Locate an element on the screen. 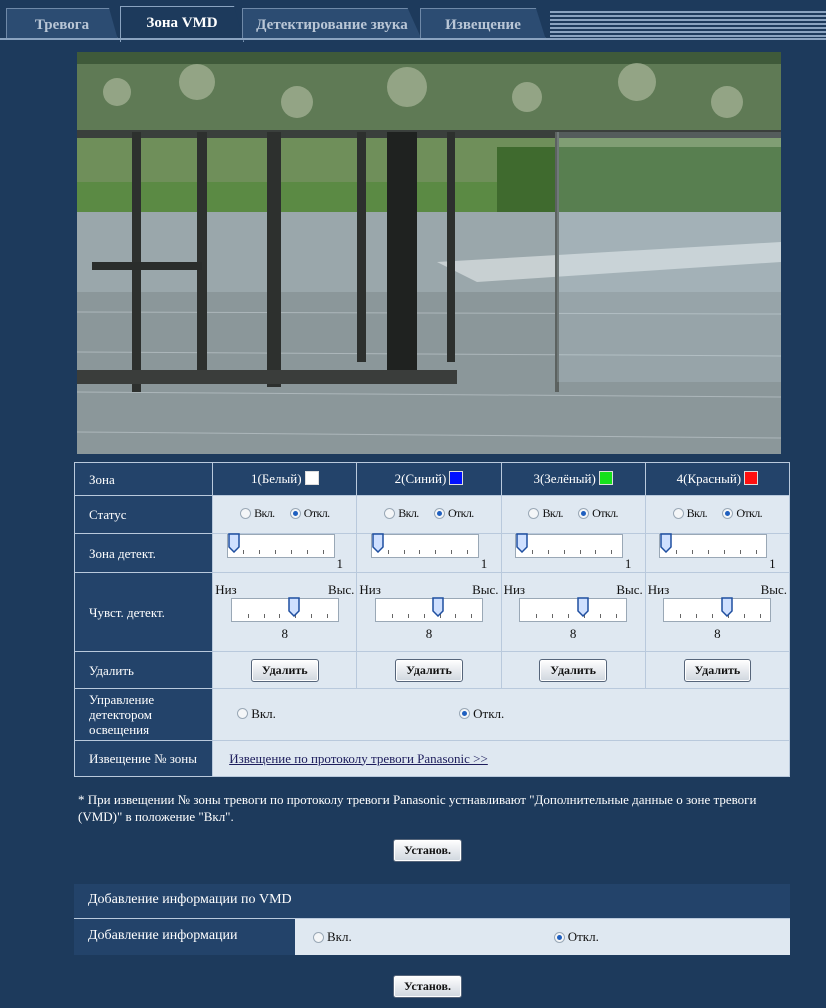 The image size is (826, 1008). delete-label: Удалить is located at coordinates (143, 670).